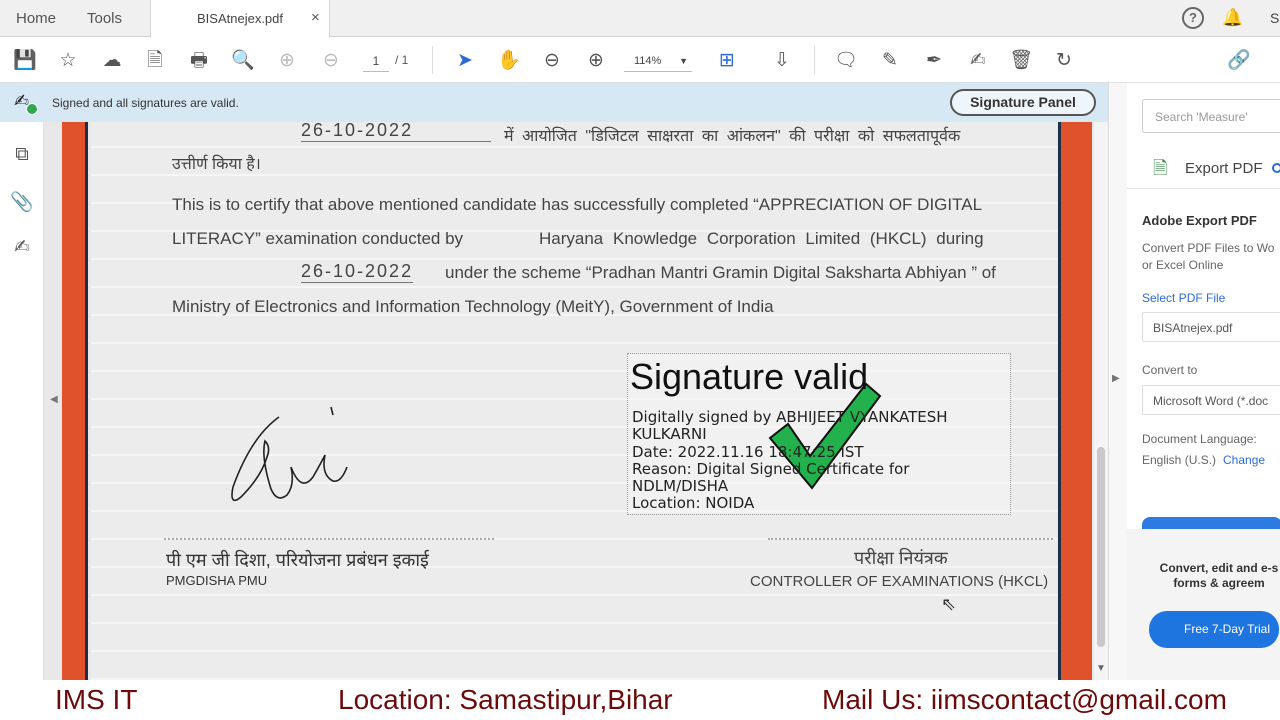 This screenshot has height=720, width=1280. I want to click on sign-icon: ✒, so click(934, 61).